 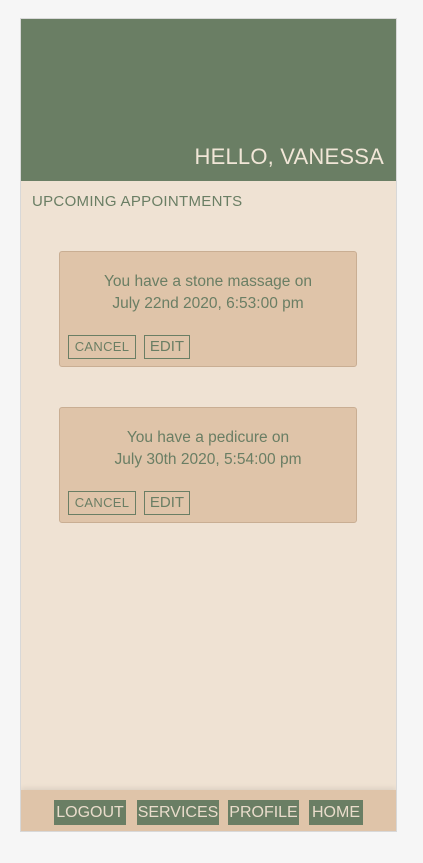 What do you see at coordinates (263, 812) in the screenshot?
I see `nav-profile-button: PROFILE` at bounding box center [263, 812].